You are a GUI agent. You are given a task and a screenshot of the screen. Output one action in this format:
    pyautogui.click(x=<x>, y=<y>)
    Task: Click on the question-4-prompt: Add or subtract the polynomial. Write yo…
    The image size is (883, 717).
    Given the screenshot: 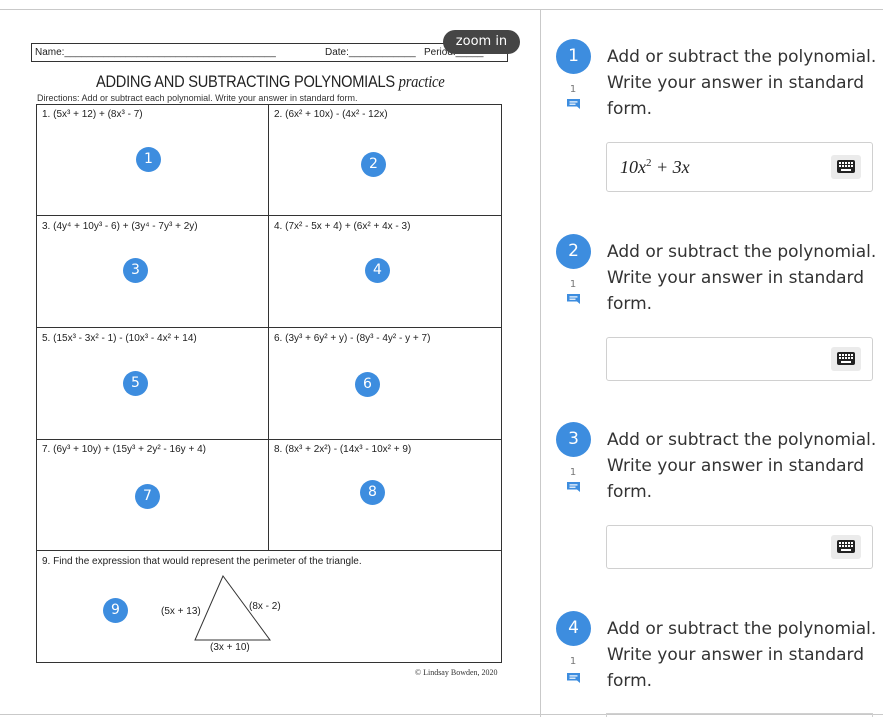 What is the action you would take?
    pyautogui.click(x=742, y=655)
    